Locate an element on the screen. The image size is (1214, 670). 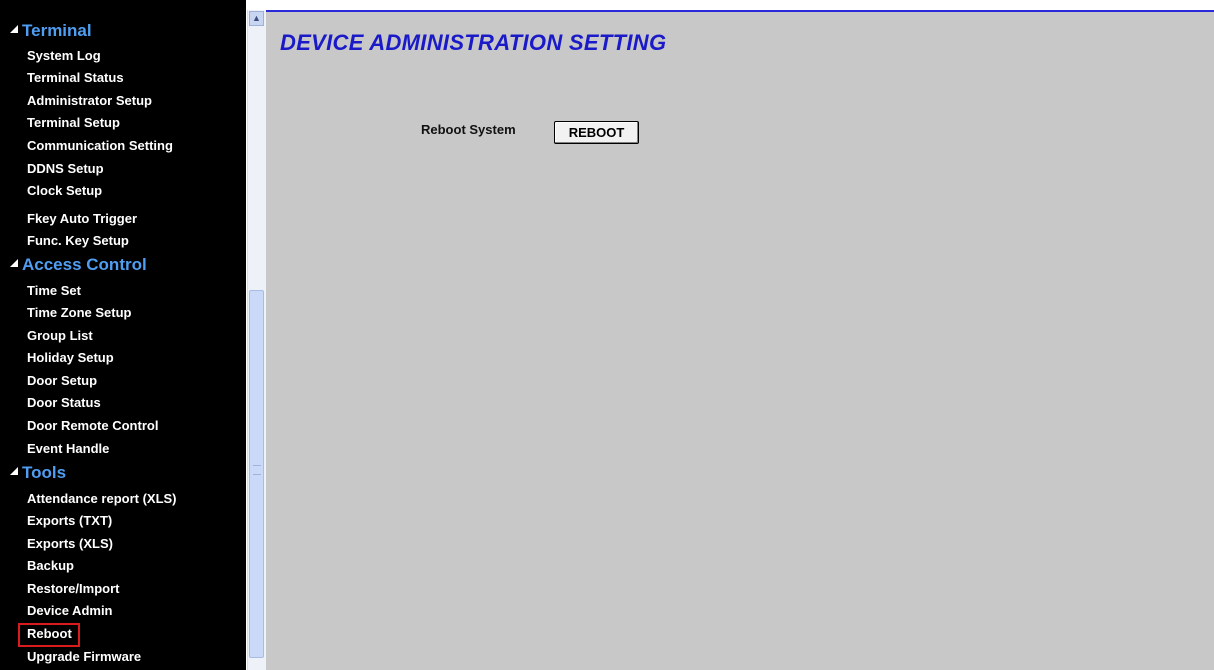
sidebar-item-group-list: Group List is located at coordinates (60, 336).